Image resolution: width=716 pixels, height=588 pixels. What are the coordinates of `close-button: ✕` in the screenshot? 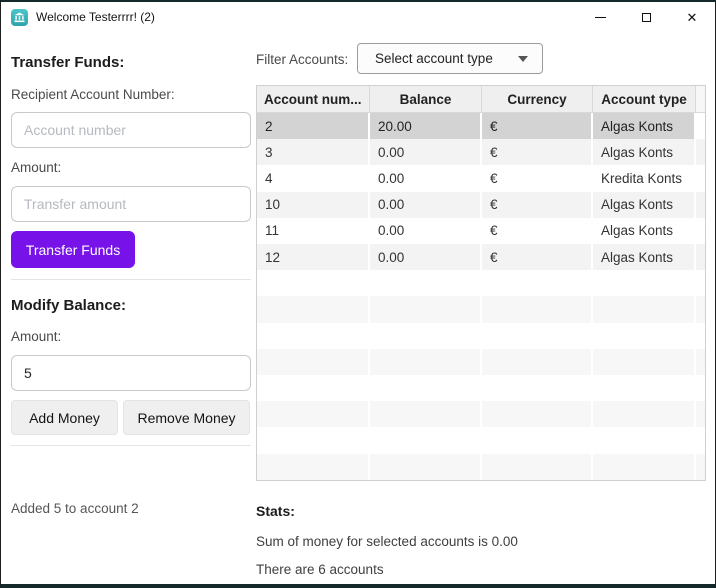 It's located at (692, 17).